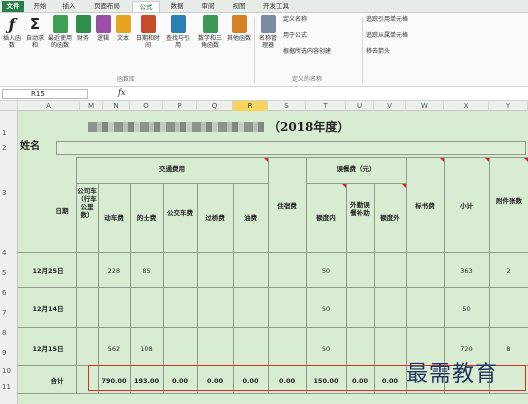 The width and height of the screenshot is (528, 404). What do you see at coordinates (48, 271) in the screenshot?
I see `date-cell: 12月25日` at bounding box center [48, 271].